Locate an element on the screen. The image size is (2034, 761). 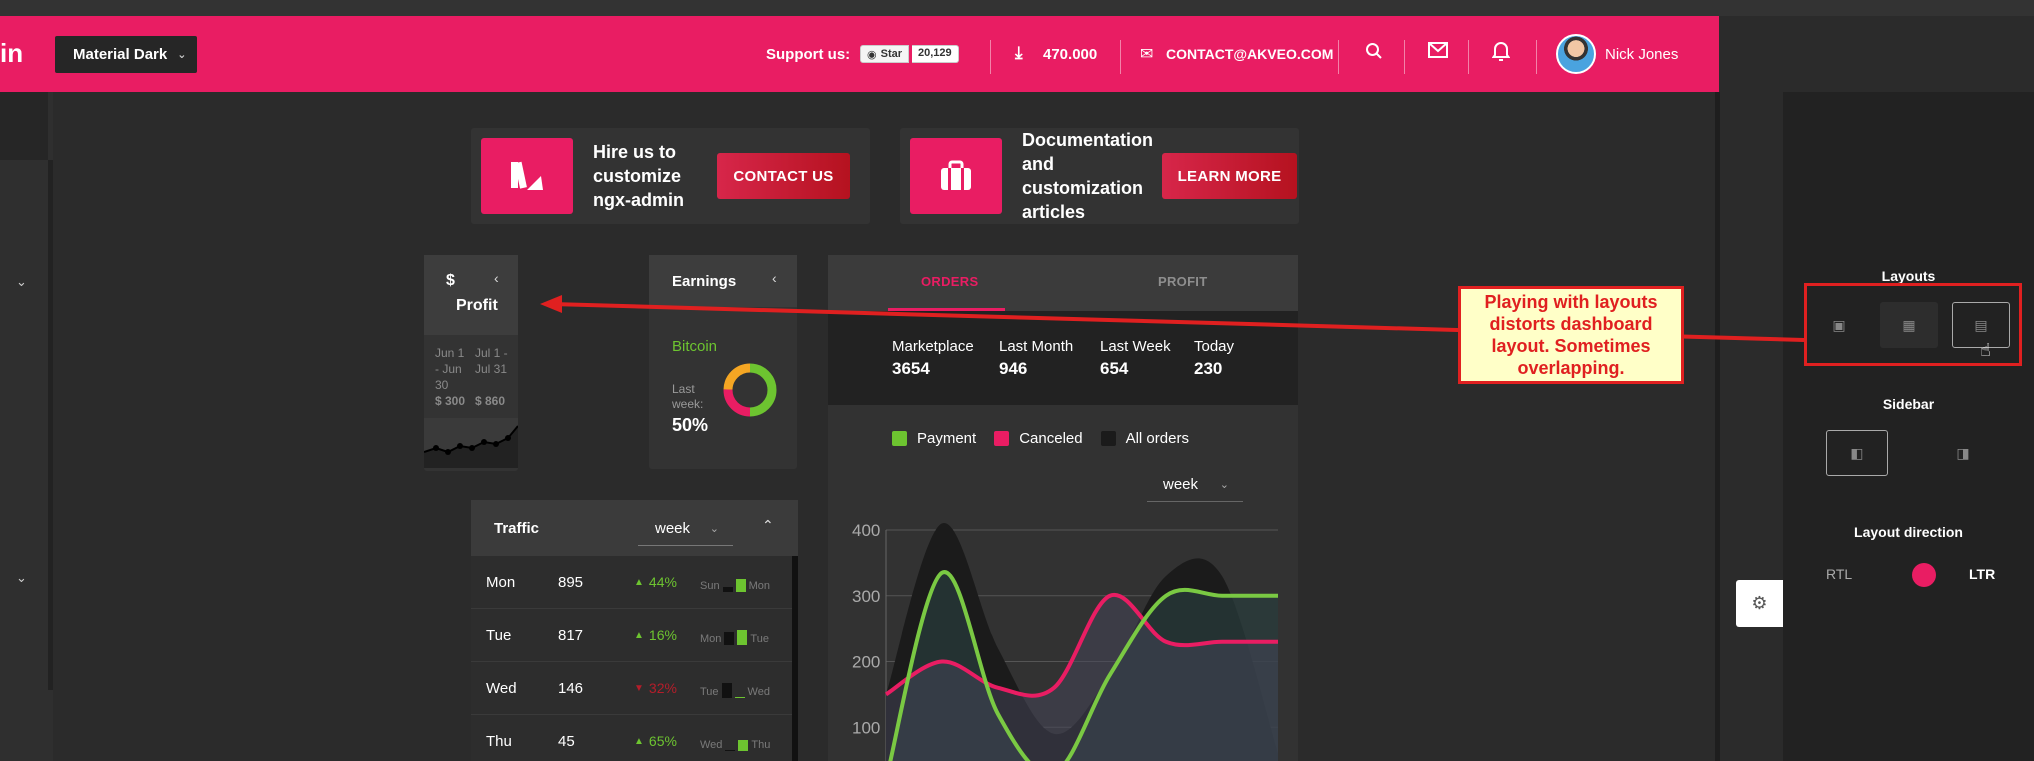
direction-ltr-label: LTR is located at coordinates (1982, 574).